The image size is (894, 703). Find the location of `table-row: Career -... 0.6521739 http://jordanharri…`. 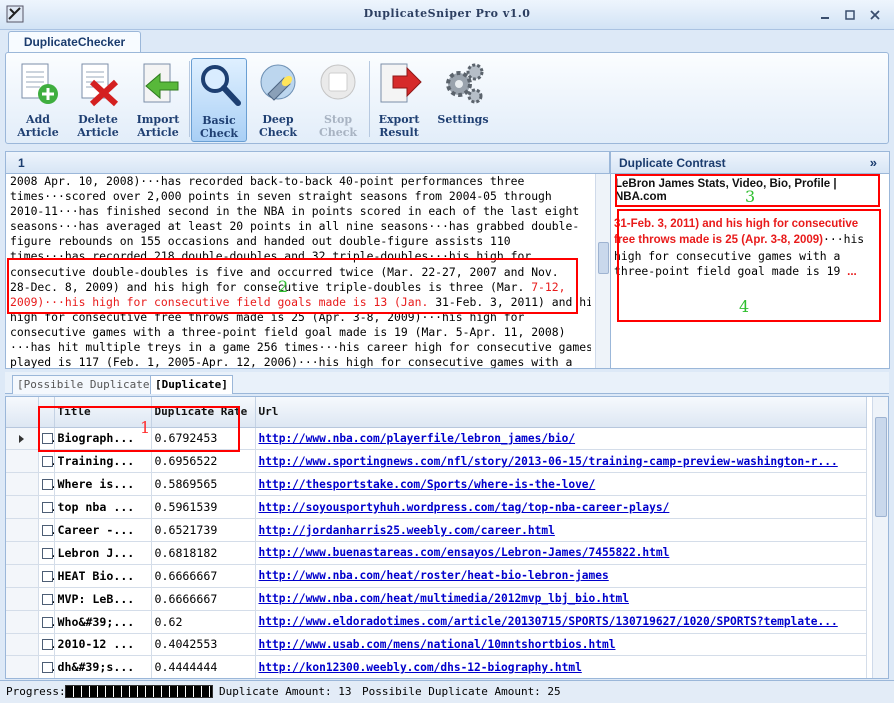

table-row: Career -... 0.6521739 http://jordanharri… is located at coordinates (436, 530).